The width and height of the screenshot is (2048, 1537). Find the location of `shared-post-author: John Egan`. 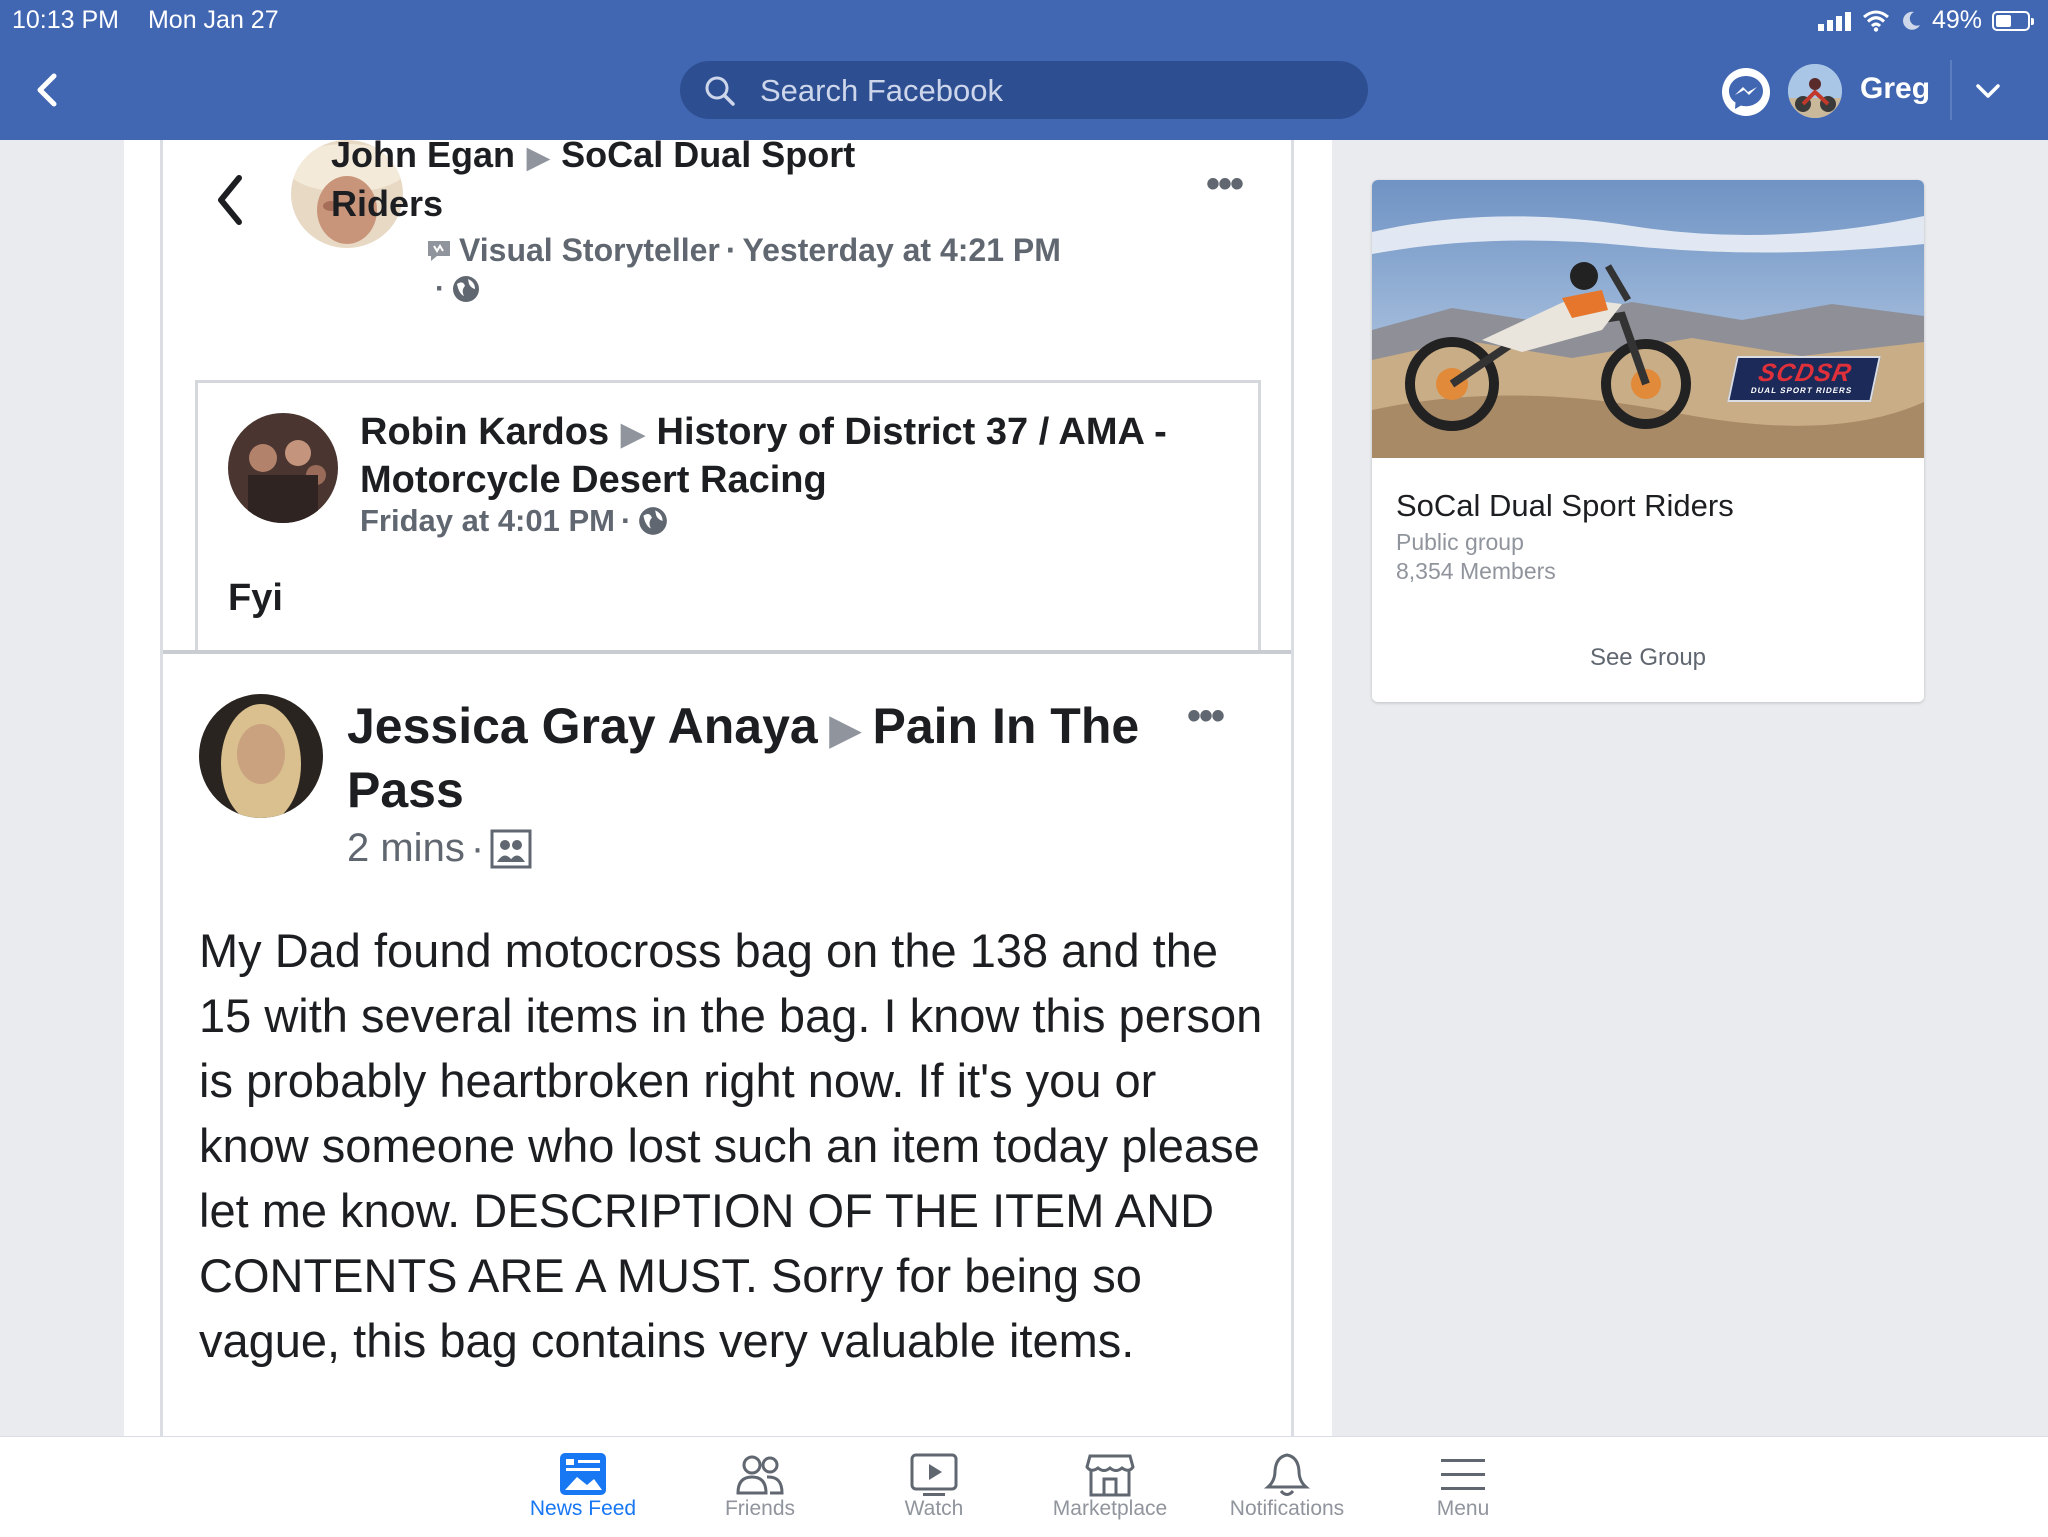

shared-post-author: John Egan is located at coordinates (423, 157).